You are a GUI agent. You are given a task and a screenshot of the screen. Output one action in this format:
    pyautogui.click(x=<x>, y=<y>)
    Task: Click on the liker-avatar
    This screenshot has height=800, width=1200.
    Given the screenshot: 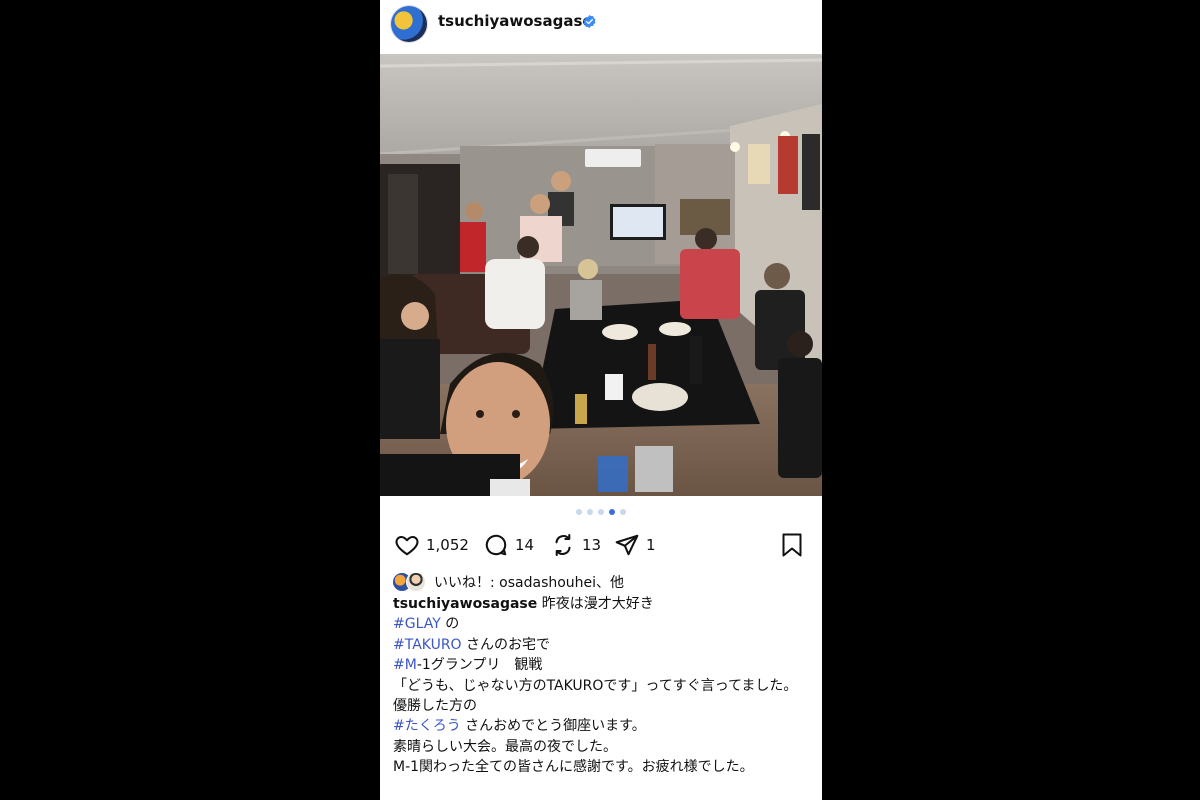 What is the action you would take?
    pyautogui.click(x=416, y=582)
    